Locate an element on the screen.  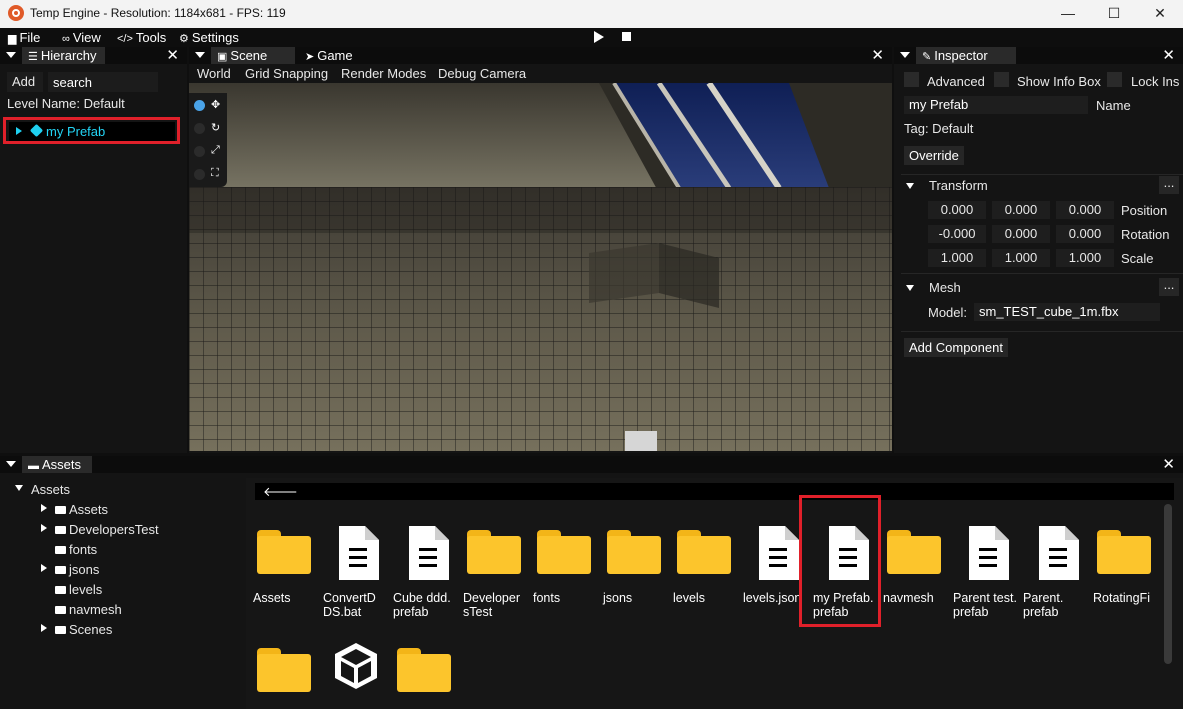
tab-inspector: ✎ Inspector is located at coordinates (966, 55).